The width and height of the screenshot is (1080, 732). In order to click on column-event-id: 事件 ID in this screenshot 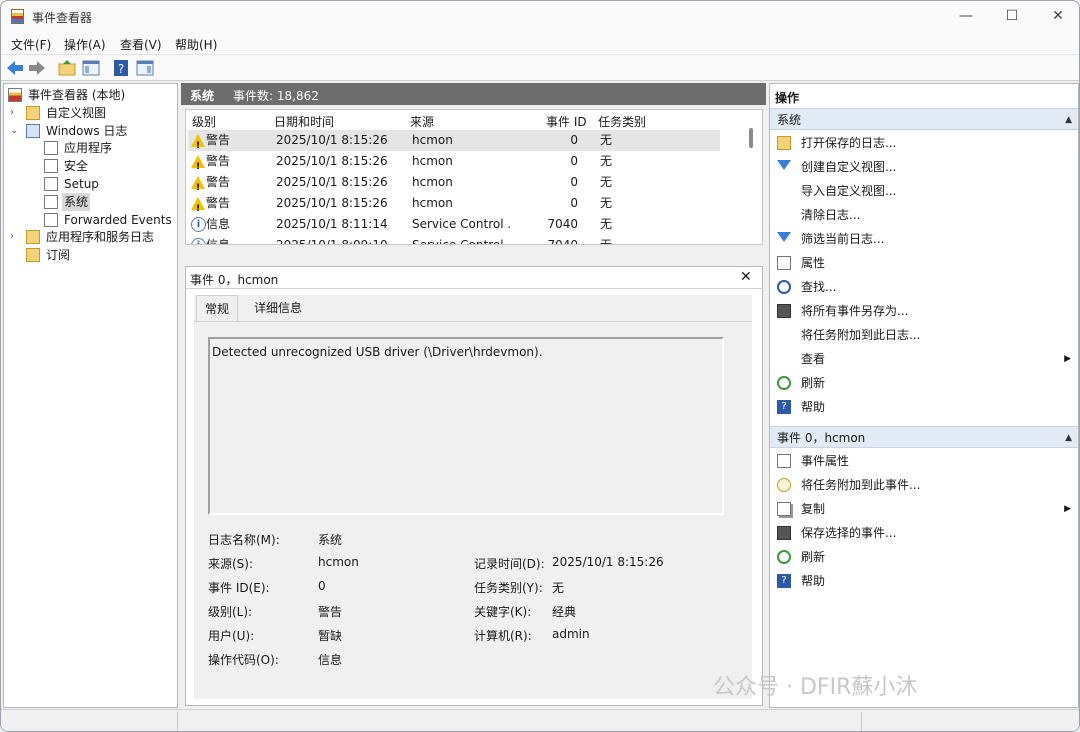, I will do `click(566, 121)`.